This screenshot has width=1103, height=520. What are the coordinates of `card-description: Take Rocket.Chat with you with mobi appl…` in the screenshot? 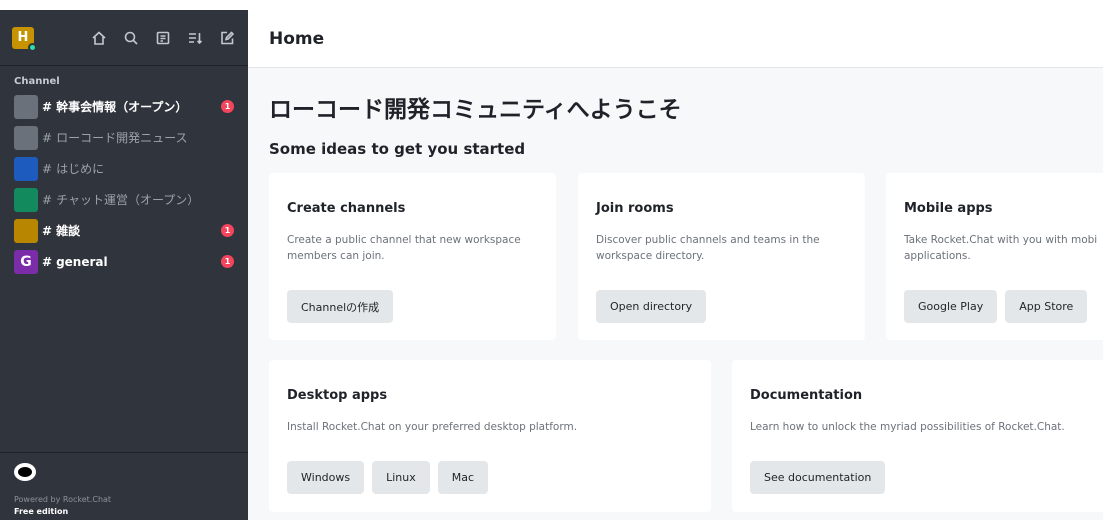 It's located at (1003, 248).